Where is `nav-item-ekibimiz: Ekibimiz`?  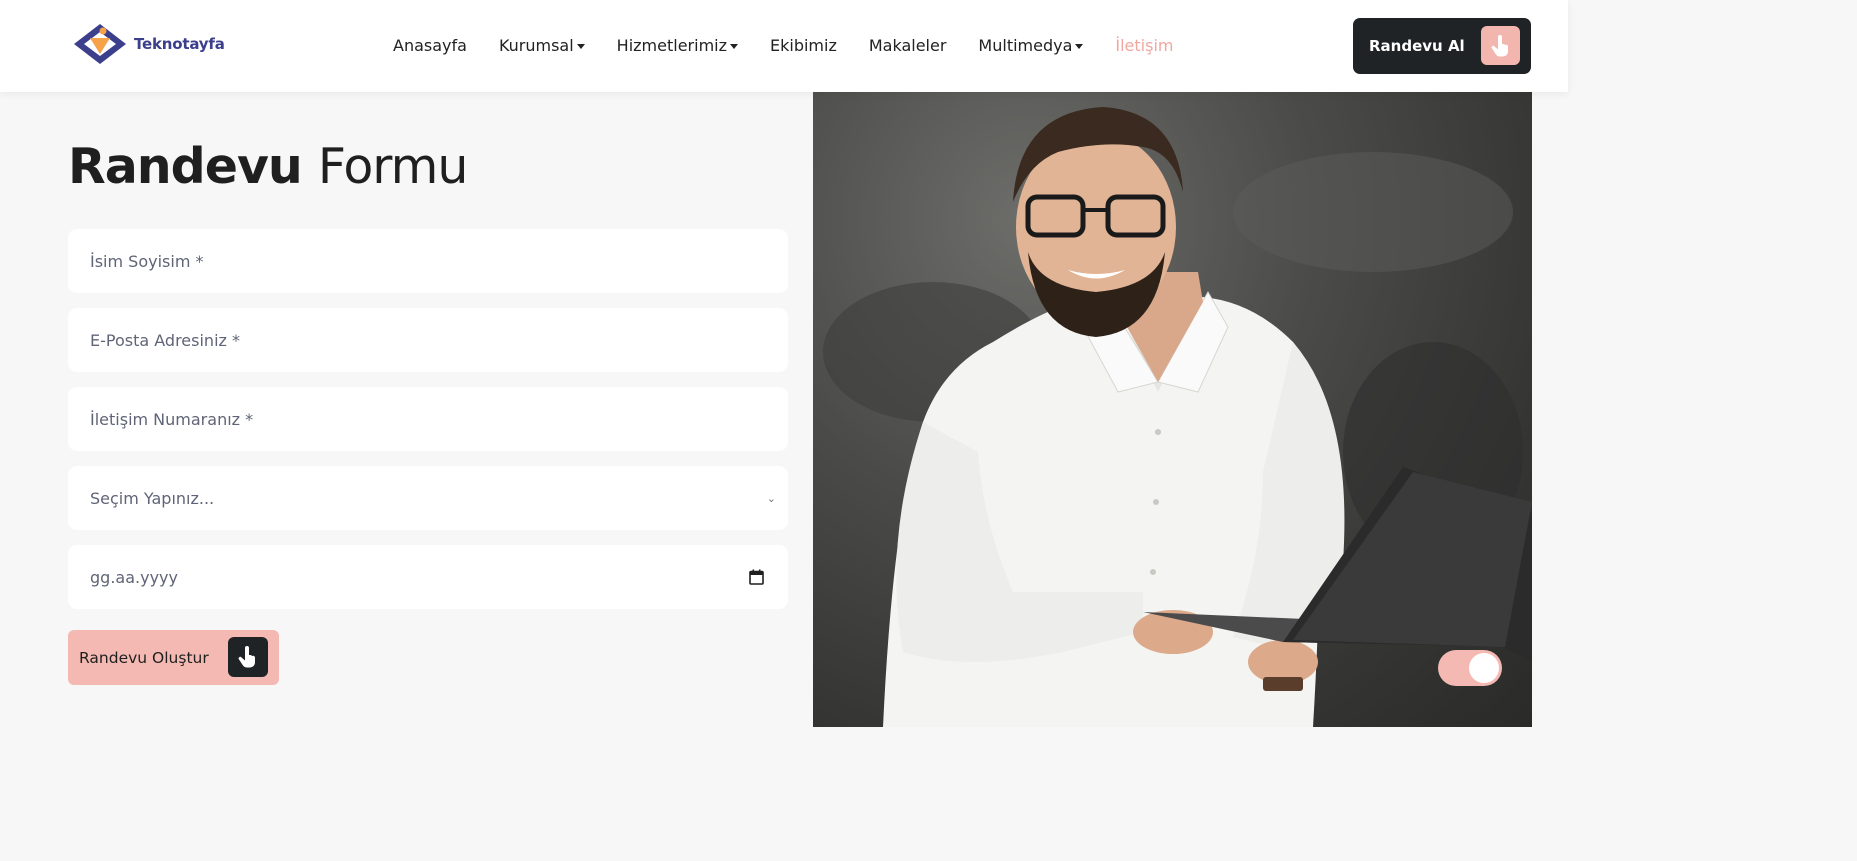 nav-item-ekibimiz: Ekibimiz is located at coordinates (803, 45).